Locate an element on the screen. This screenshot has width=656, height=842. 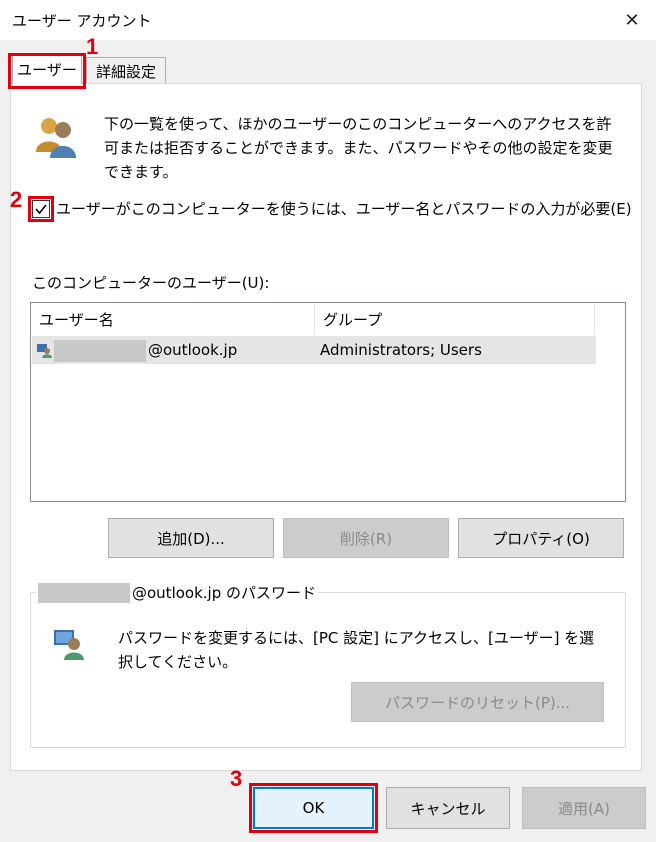
cancel-button: キャンセル is located at coordinates (448, 808).